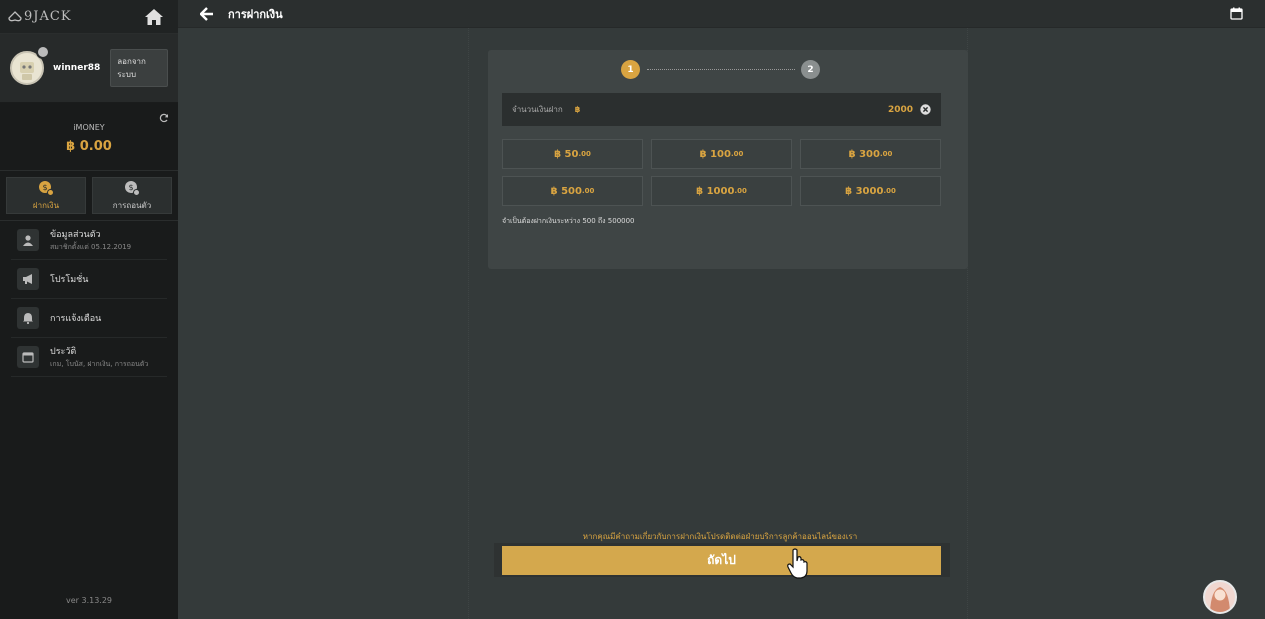  Describe the element at coordinates (27, 71) in the screenshot. I see `robot-avatar-icon` at that location.